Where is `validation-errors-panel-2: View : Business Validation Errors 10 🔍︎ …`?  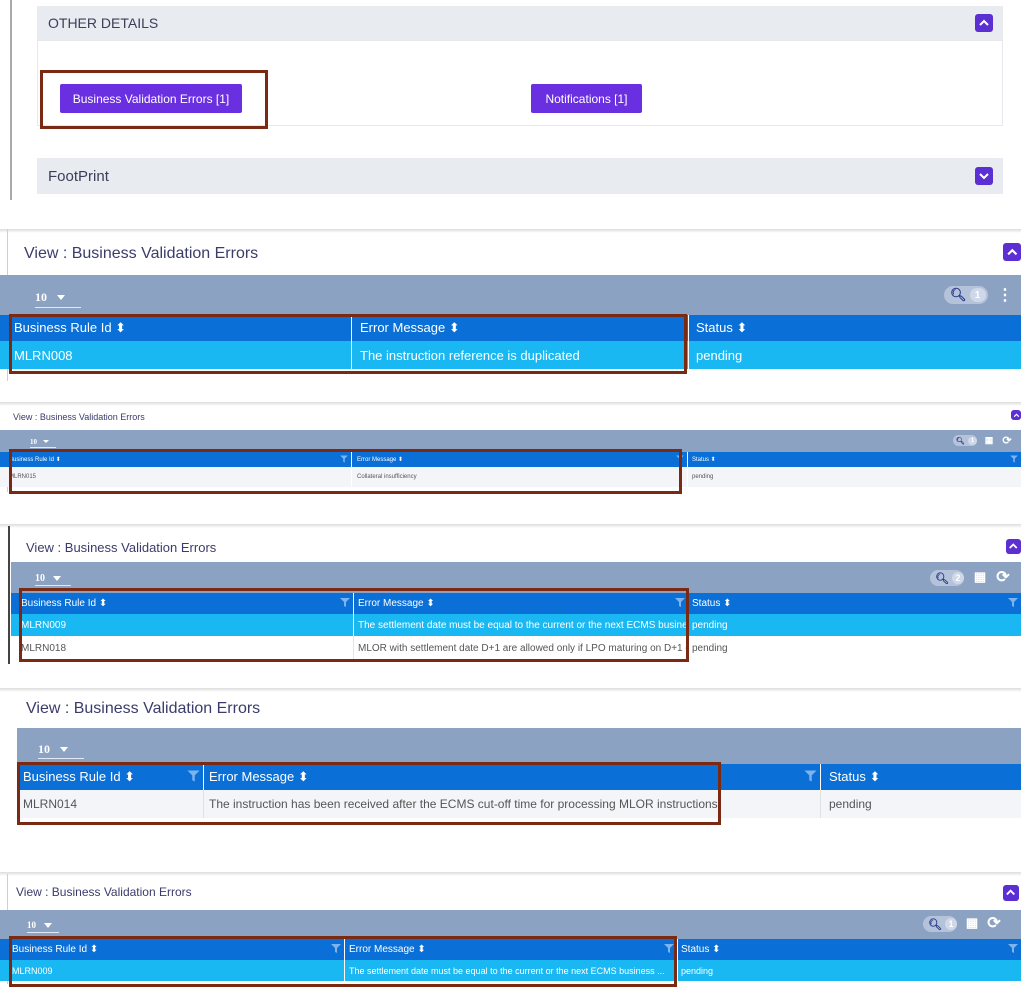 validation-errors-panel-2: View : Business Validation Errors 10 🔍︎ … is located at coordinates (510, 452).